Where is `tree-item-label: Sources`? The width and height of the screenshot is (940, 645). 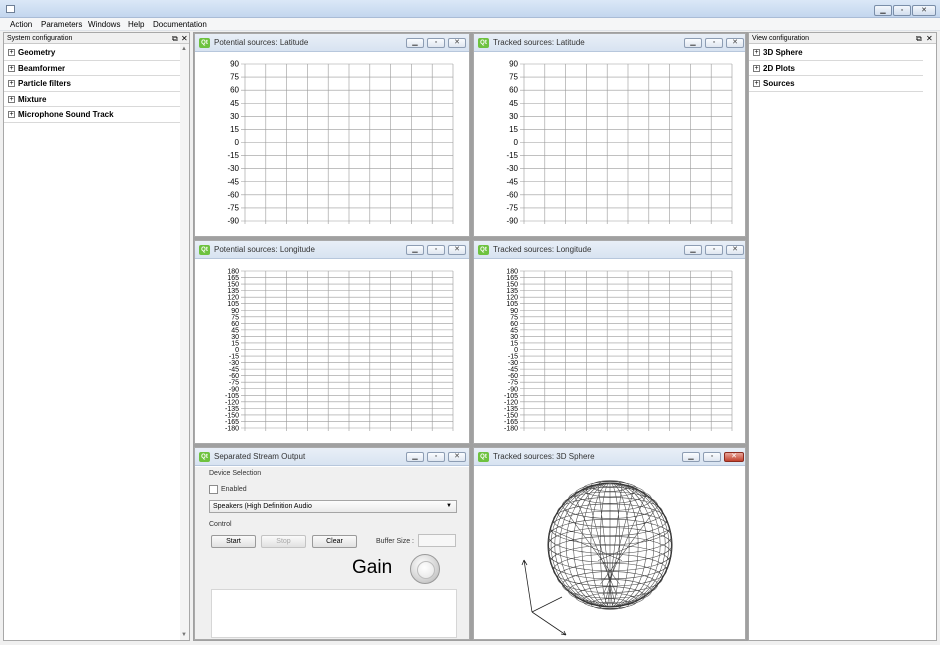
tree-item-label: Sources is located at coordinates (779, 83).